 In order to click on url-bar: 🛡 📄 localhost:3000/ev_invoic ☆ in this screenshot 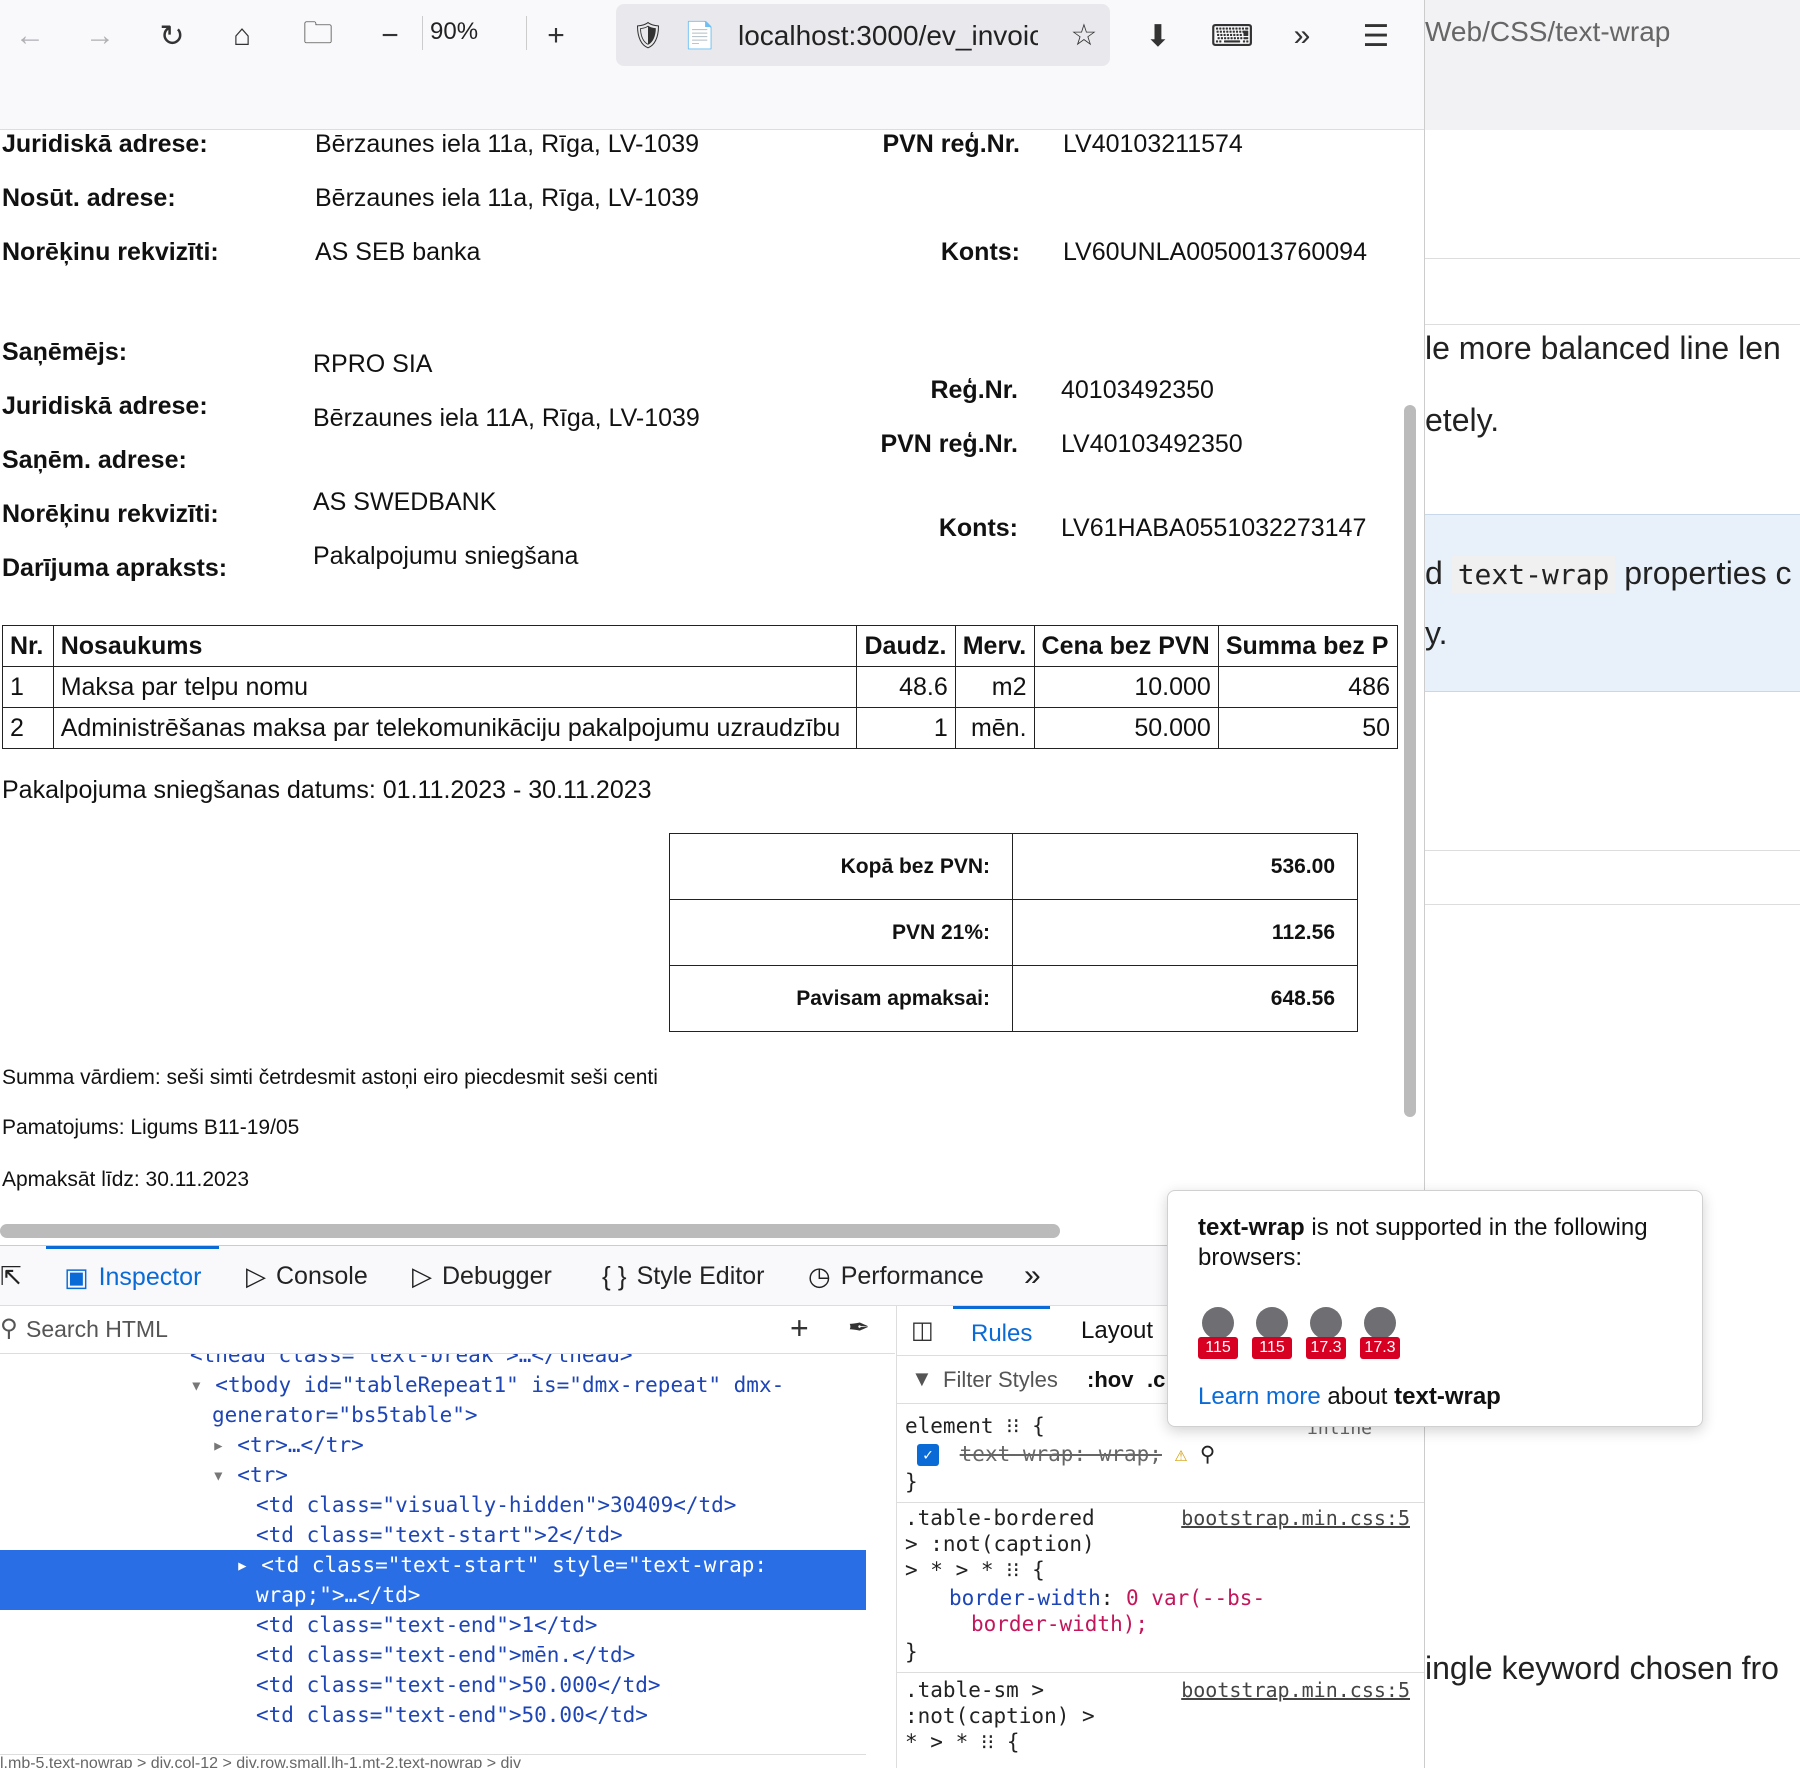, I will do `click(863, 35)`.